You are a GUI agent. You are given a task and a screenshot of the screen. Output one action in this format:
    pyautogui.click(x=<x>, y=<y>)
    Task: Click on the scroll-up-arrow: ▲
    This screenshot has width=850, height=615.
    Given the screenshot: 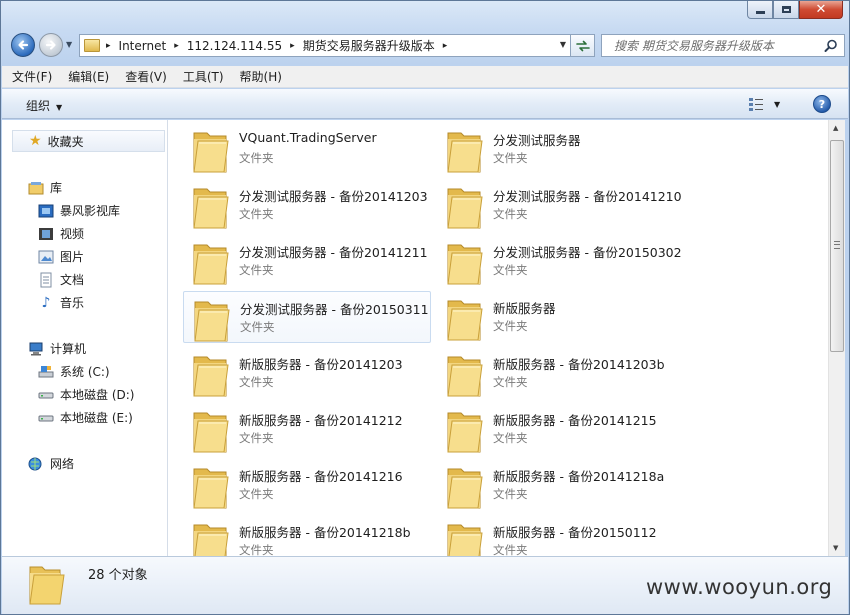 What is the action you would take?
    pyautogui.click(x=835, y=128)
    